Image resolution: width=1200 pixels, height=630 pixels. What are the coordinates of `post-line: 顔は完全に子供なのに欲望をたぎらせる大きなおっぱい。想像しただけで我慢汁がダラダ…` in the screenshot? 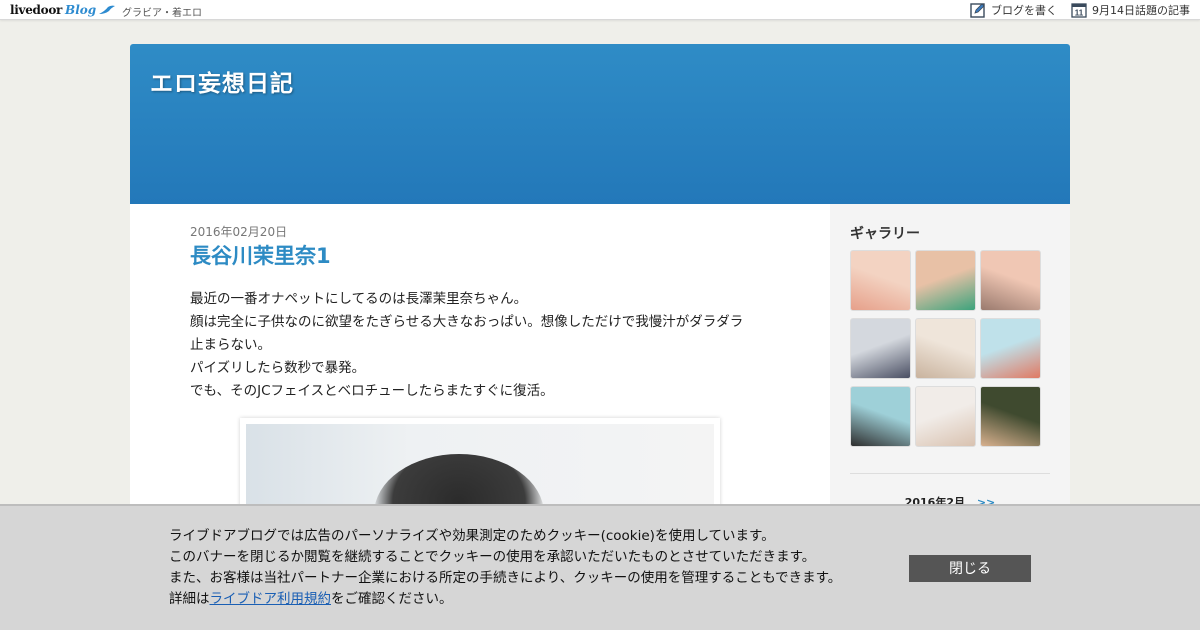 It's located at (467, 322).